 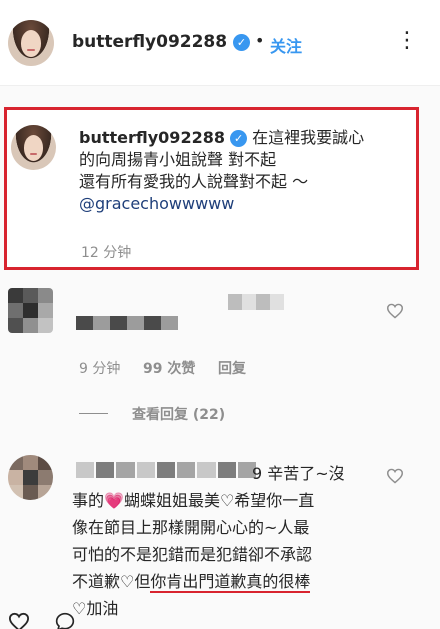 What do you see at coordinates (407, 40) in the screenshot?
I see `more-options-icon: ⋮` at bounding box center [407, 40].